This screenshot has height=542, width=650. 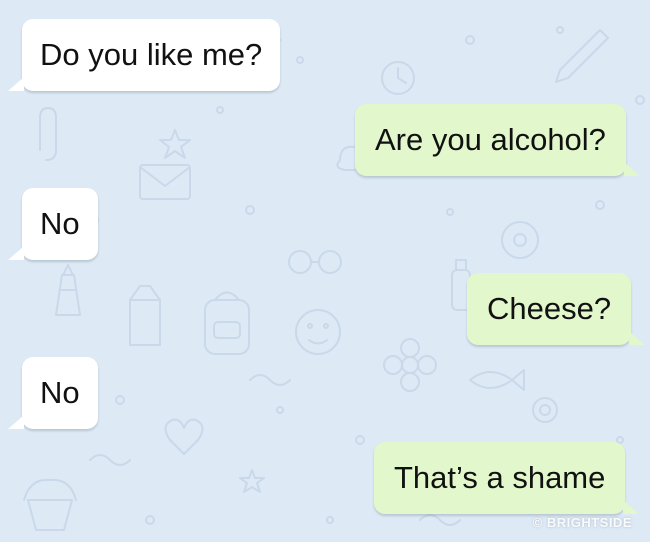 What do you see at coordinates (227, 323) in the screenshot?
I see `backpack-doodle-icon` at bounding box center [227, 323].